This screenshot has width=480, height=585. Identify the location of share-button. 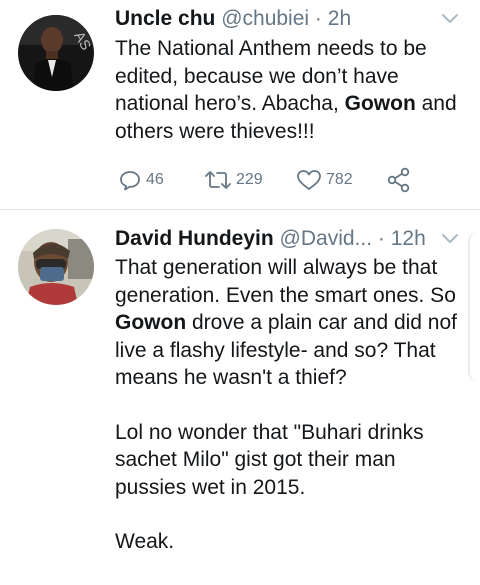
(399, 180).